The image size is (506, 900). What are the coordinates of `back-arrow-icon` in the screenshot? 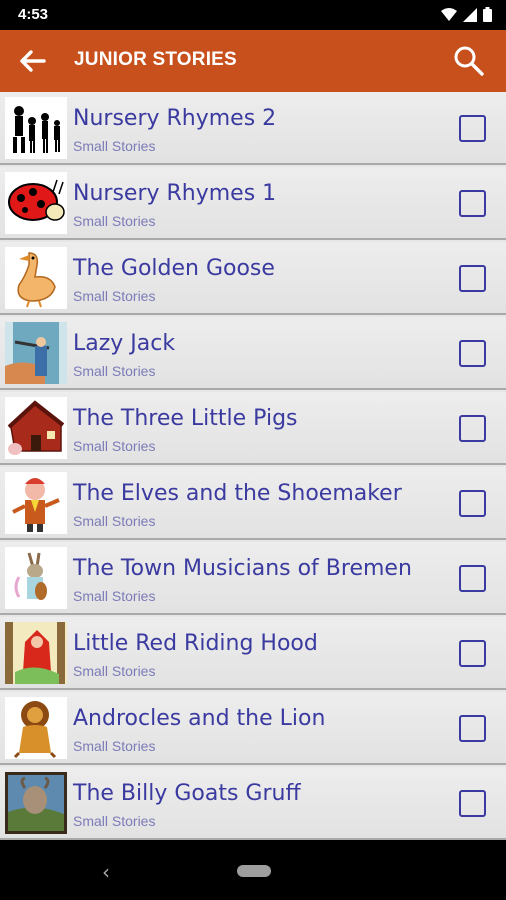 It's located at (33, 61).